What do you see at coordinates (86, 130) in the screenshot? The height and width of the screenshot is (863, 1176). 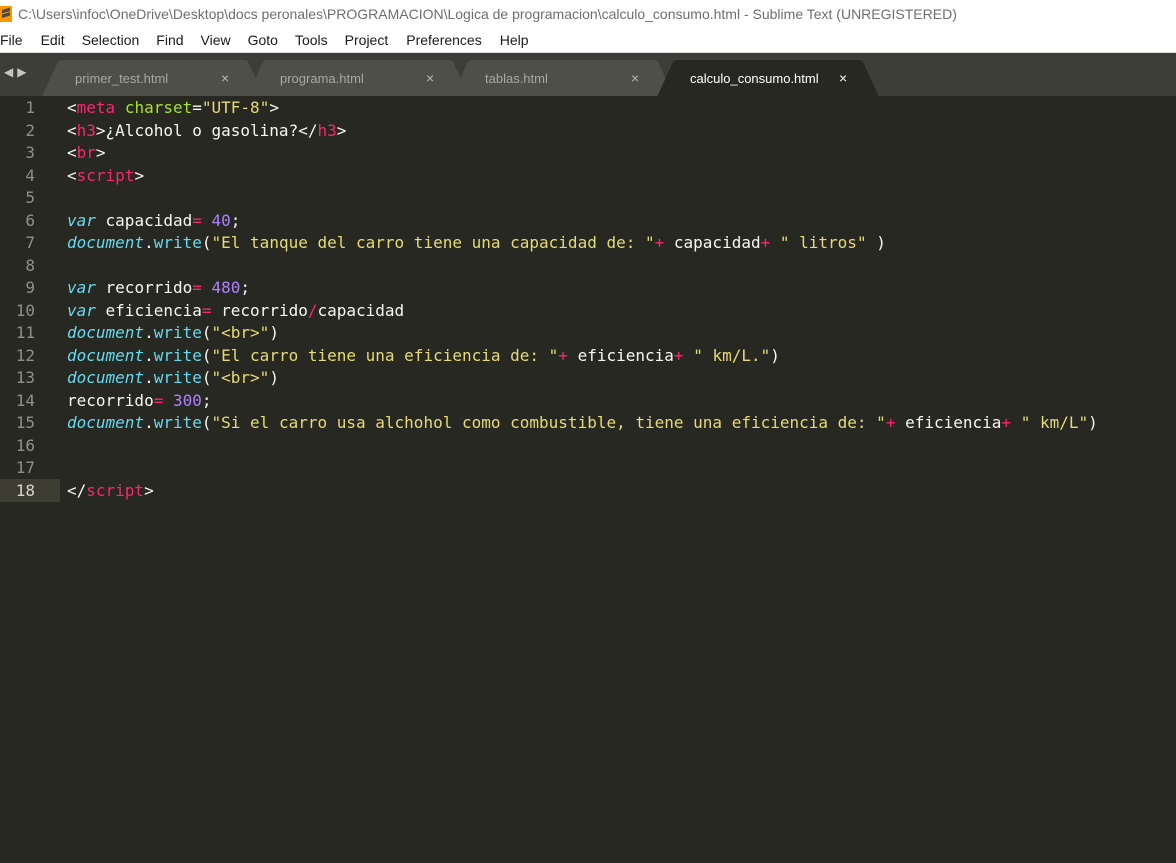 I see `code-token: h3` at bounding box center [86, 130].